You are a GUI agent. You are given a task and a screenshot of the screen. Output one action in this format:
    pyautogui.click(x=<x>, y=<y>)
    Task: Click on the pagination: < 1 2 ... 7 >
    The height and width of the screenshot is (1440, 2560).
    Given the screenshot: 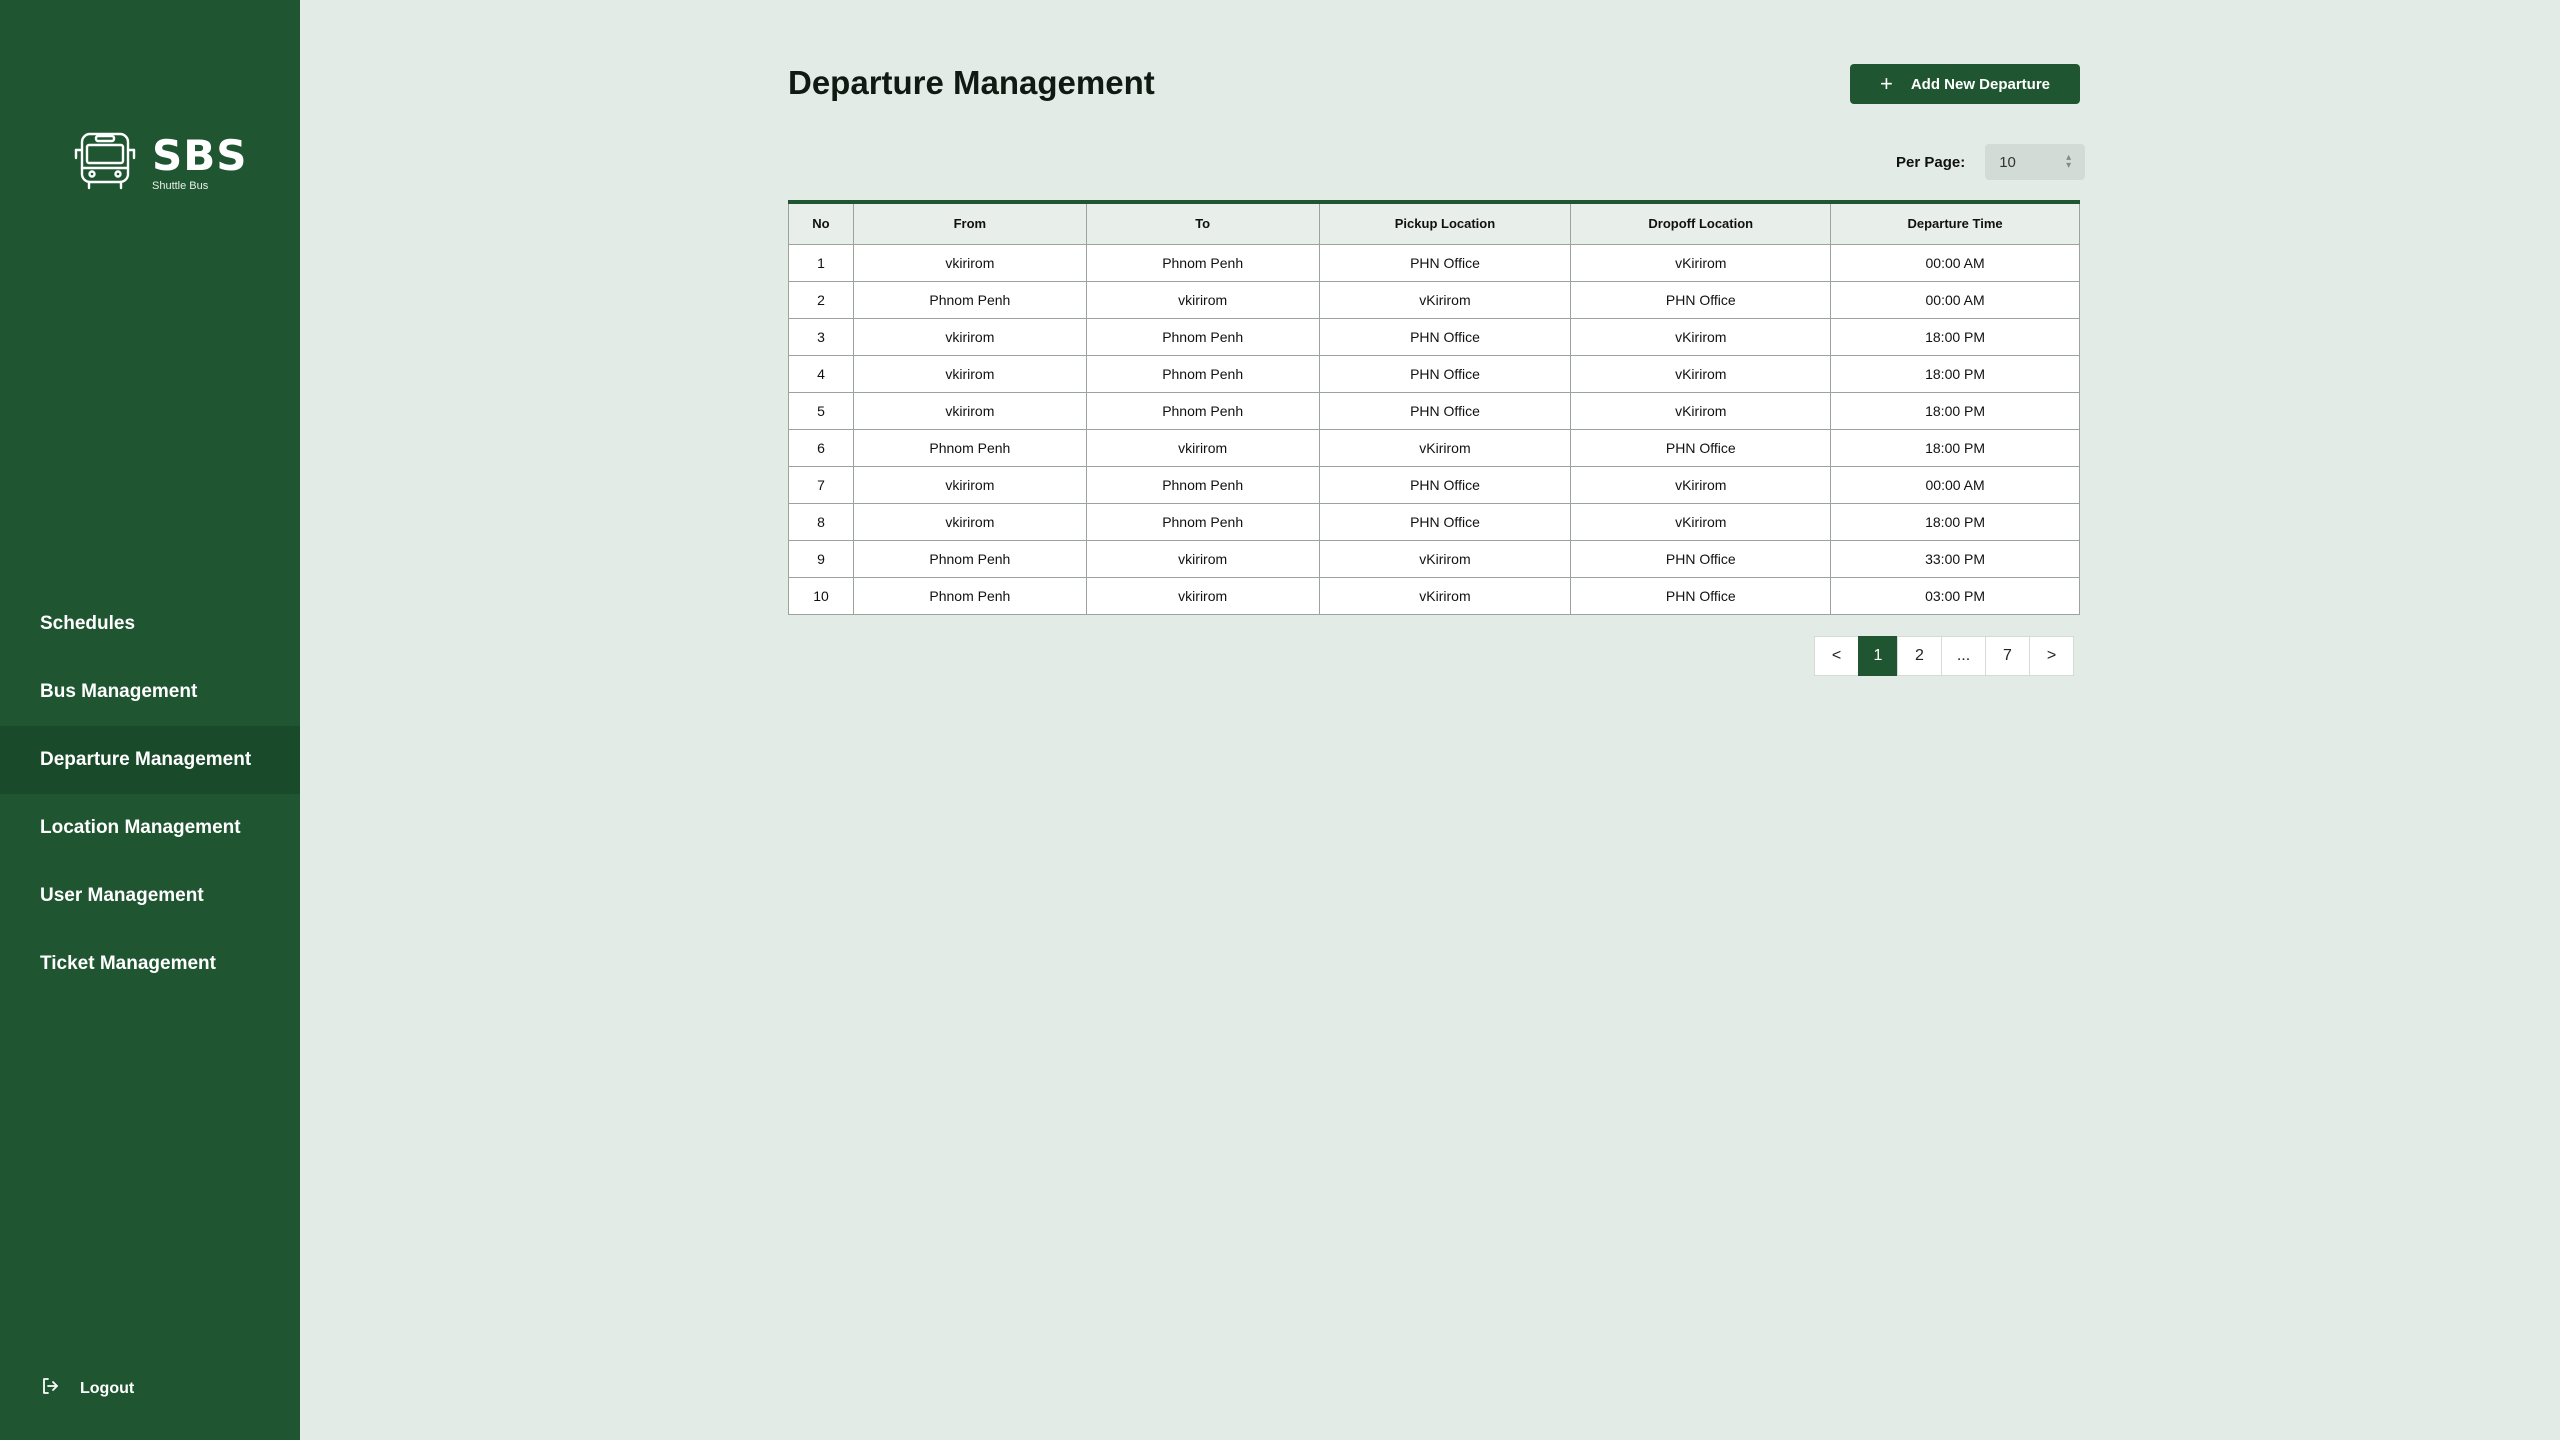 What is the action you would take?
    pyautogui.click(x=1944, y=656)
    